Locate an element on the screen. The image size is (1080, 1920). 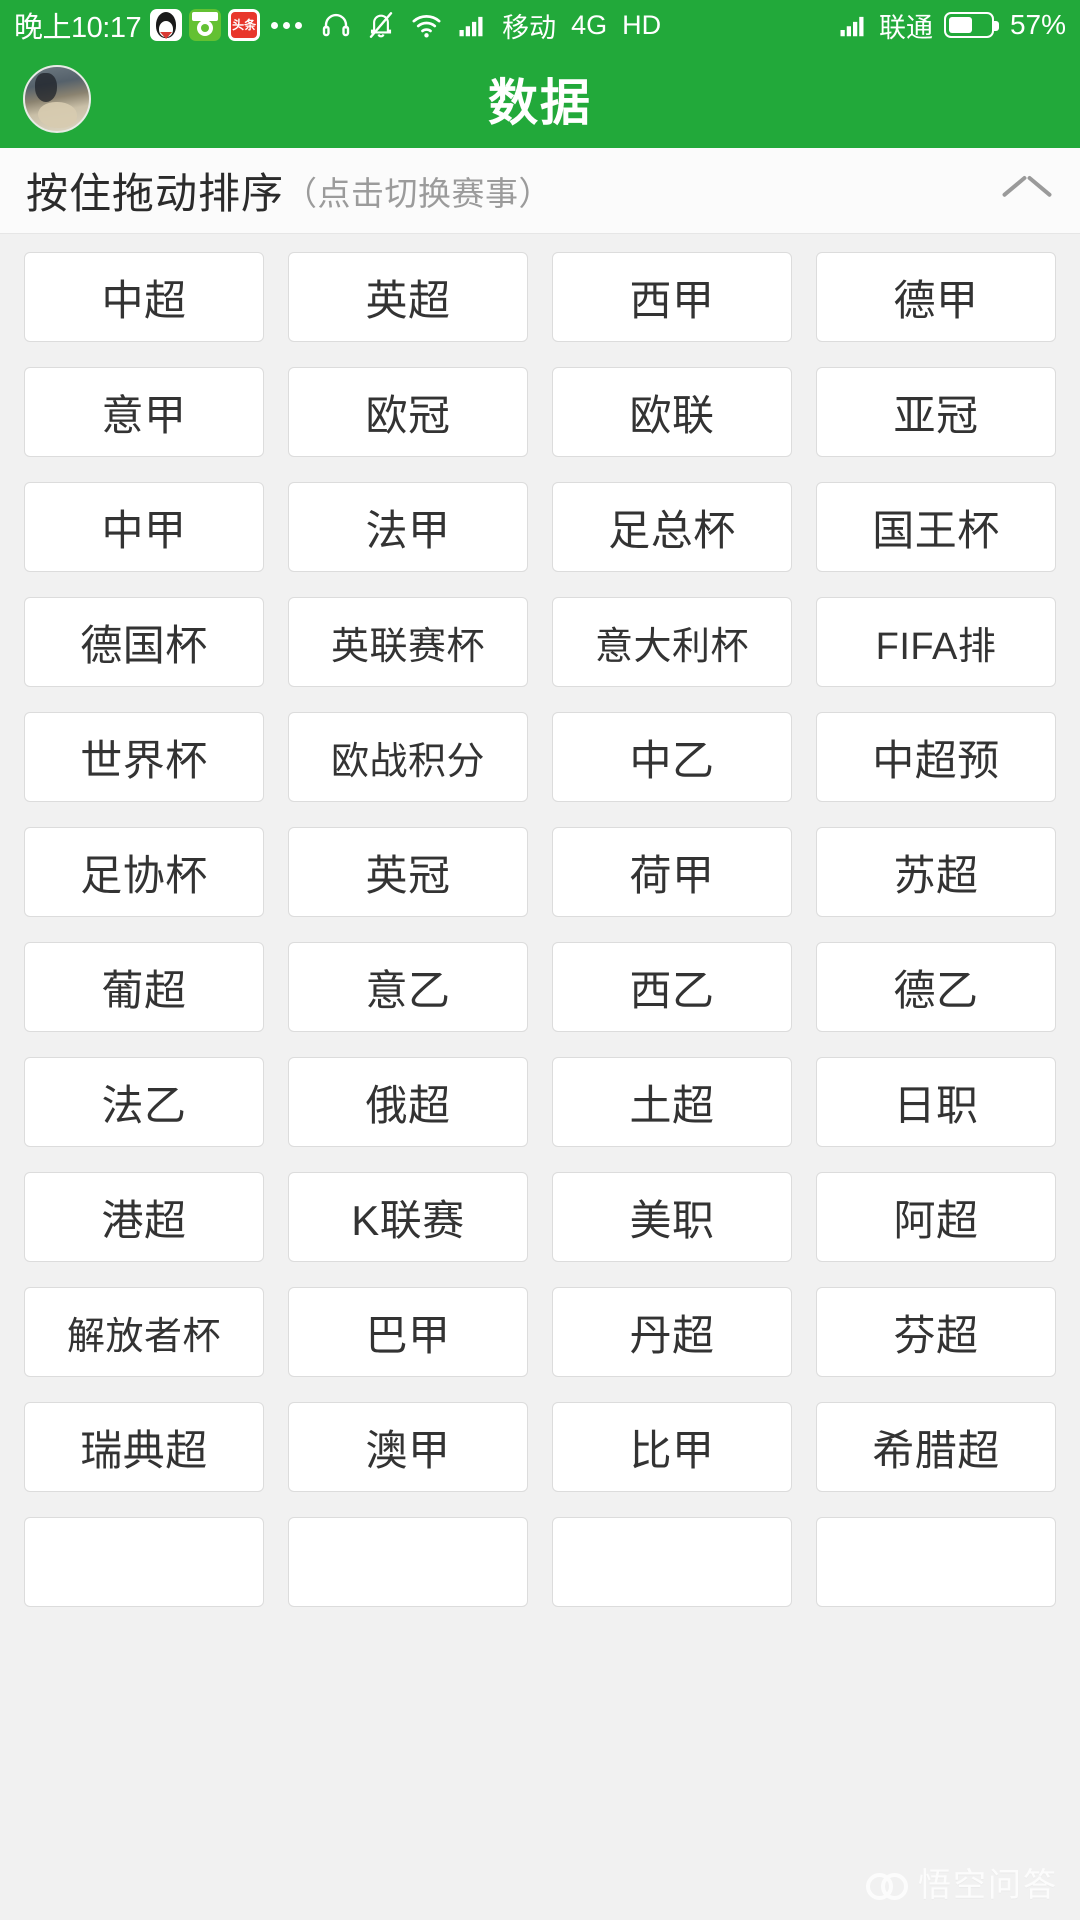
avatar is located at coordinates (57, 99).